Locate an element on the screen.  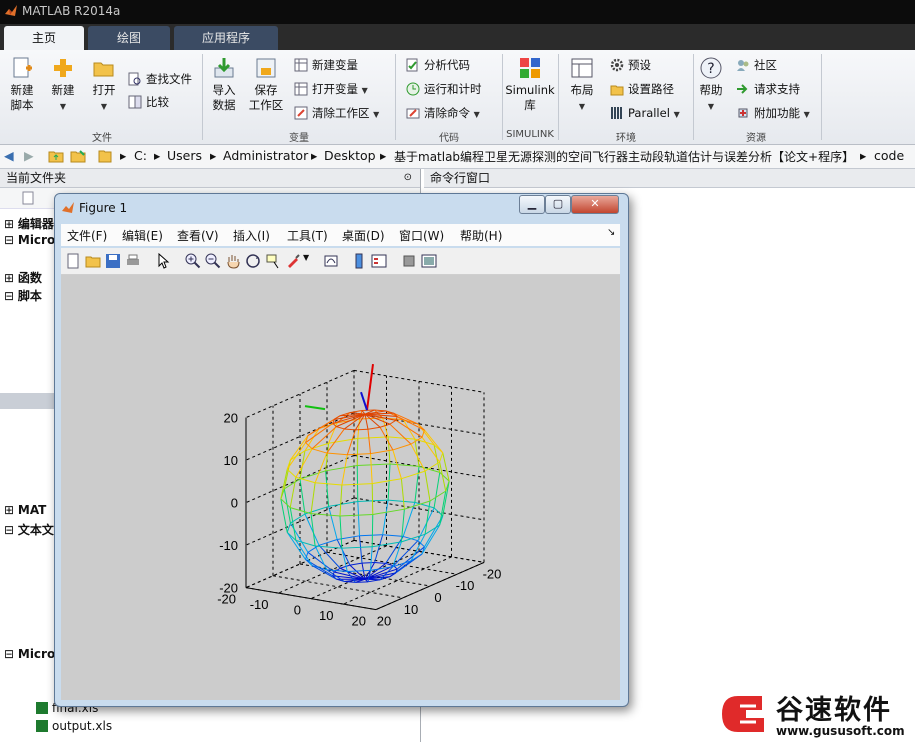
up-folder-icon is located at coordinates (56, 156).